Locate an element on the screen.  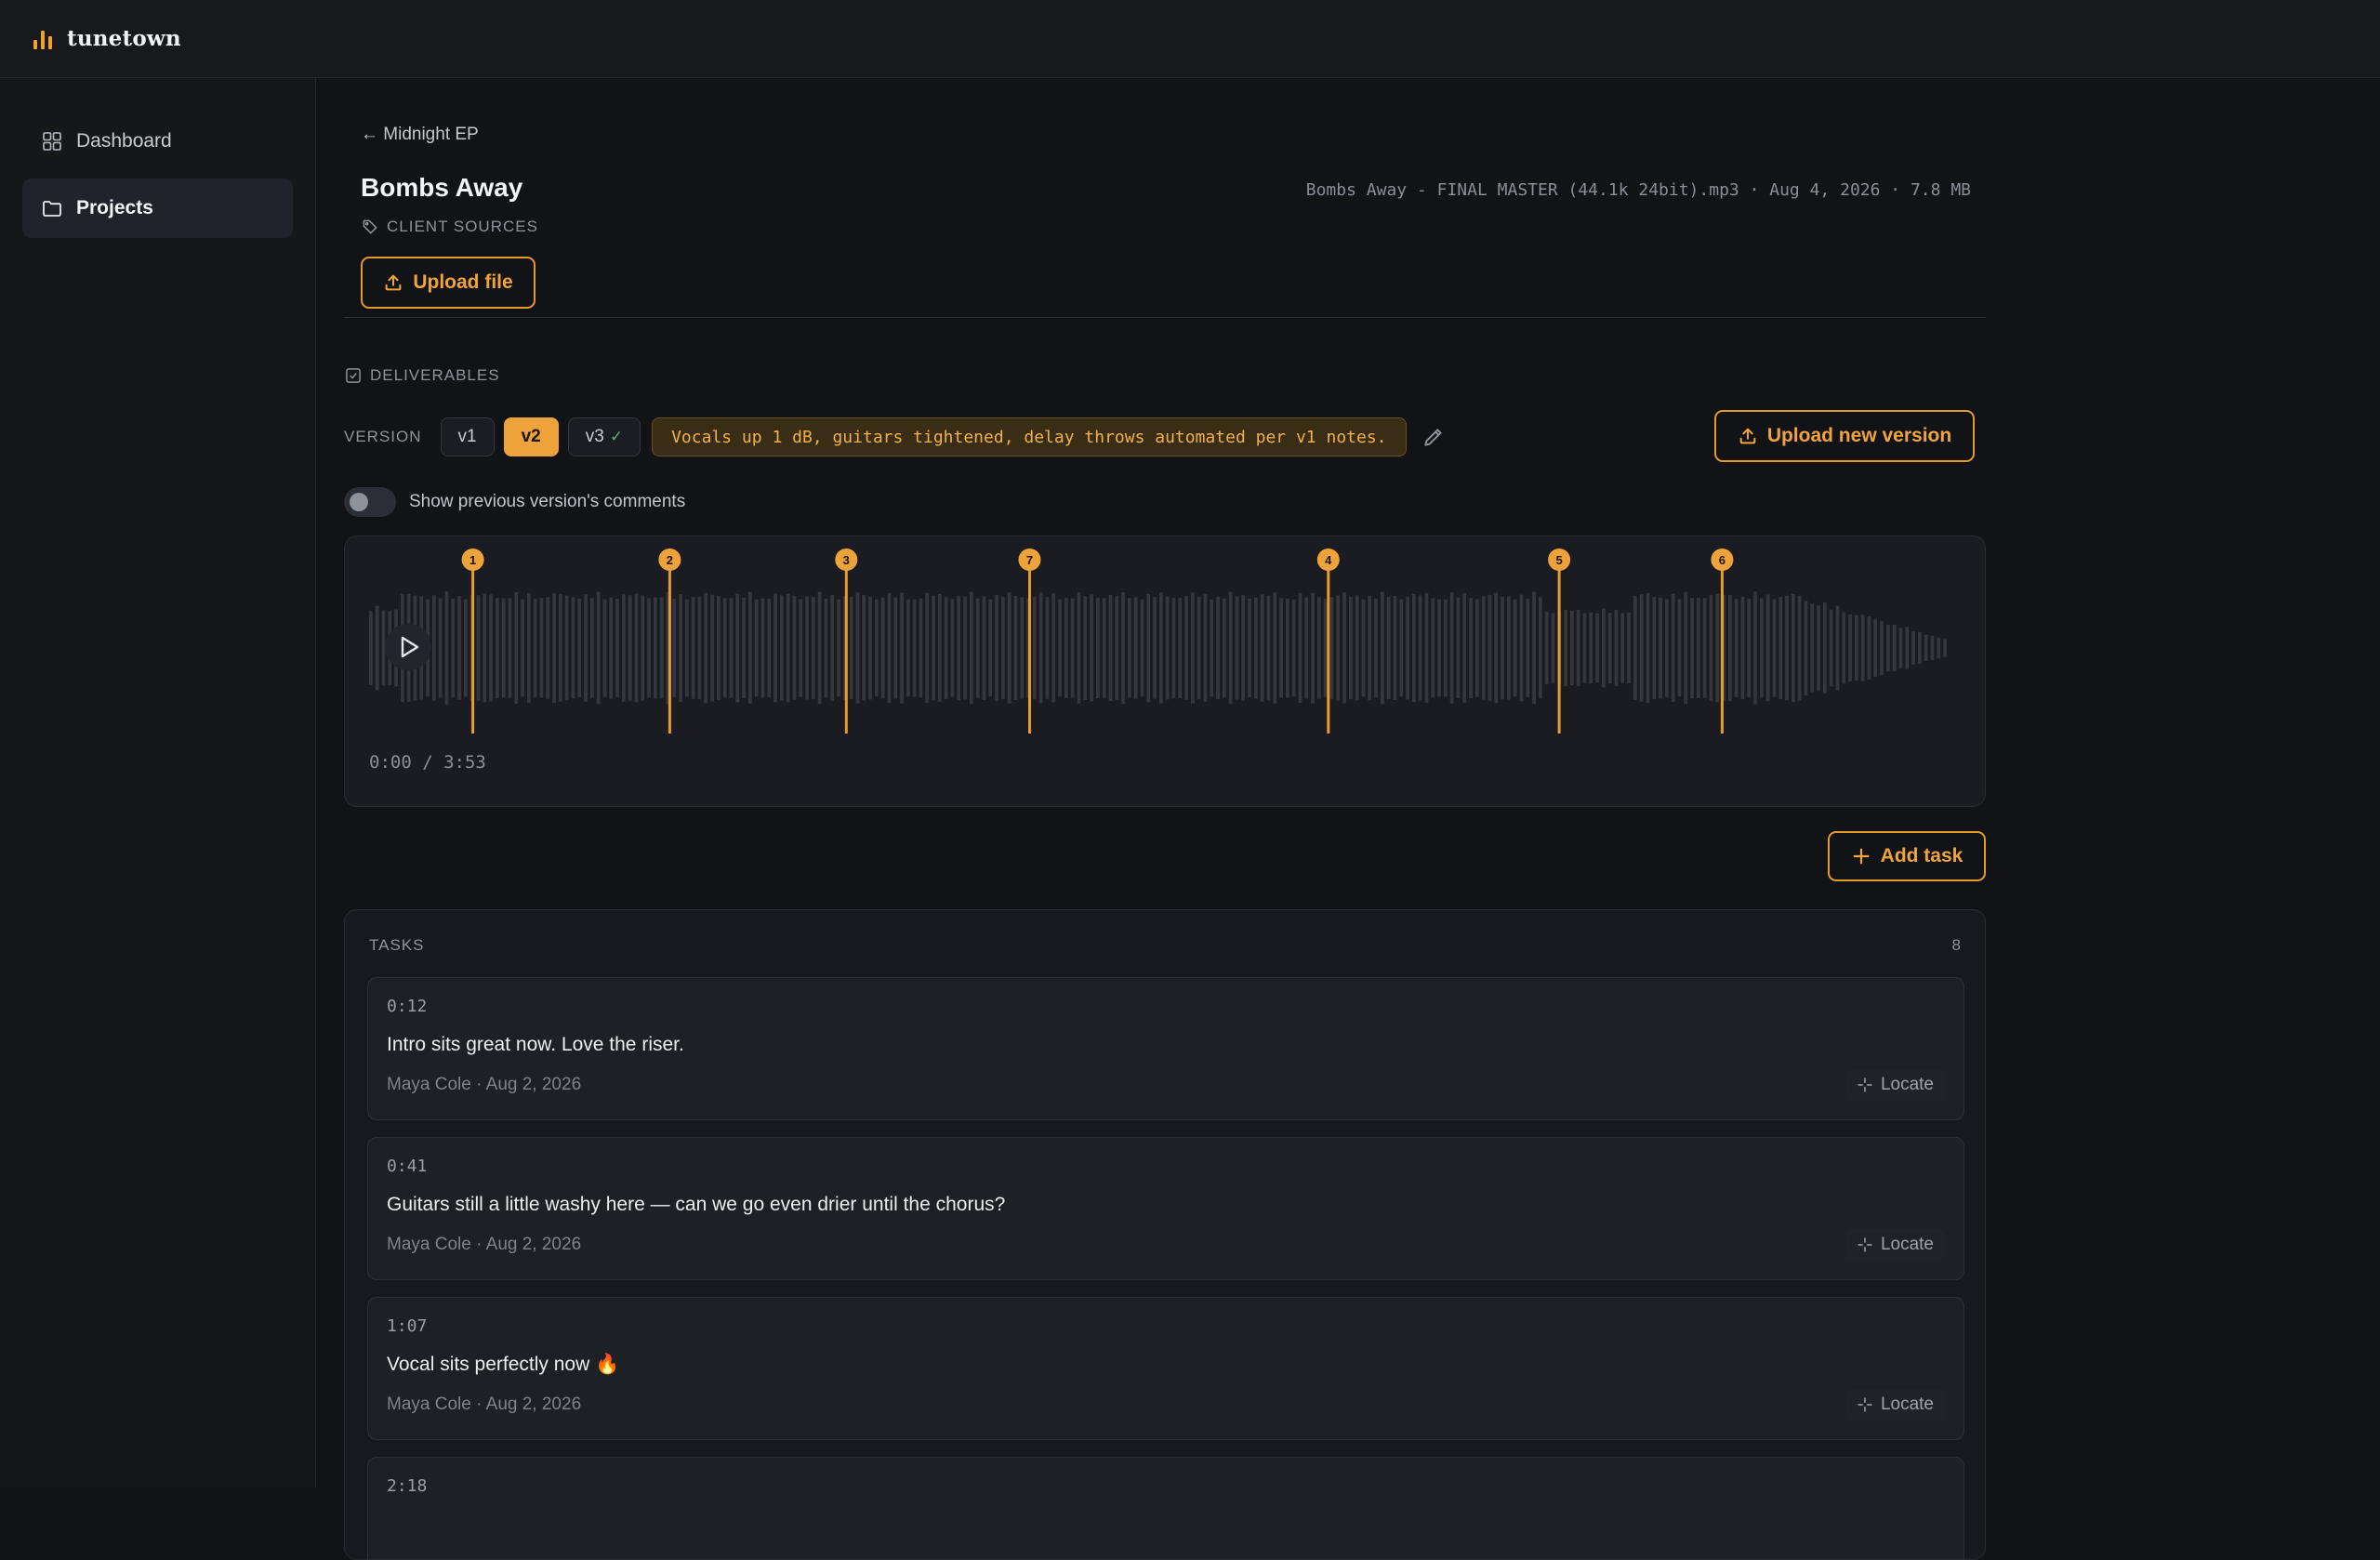
version-button-v1: v1 is located at coordinates (467, 436).